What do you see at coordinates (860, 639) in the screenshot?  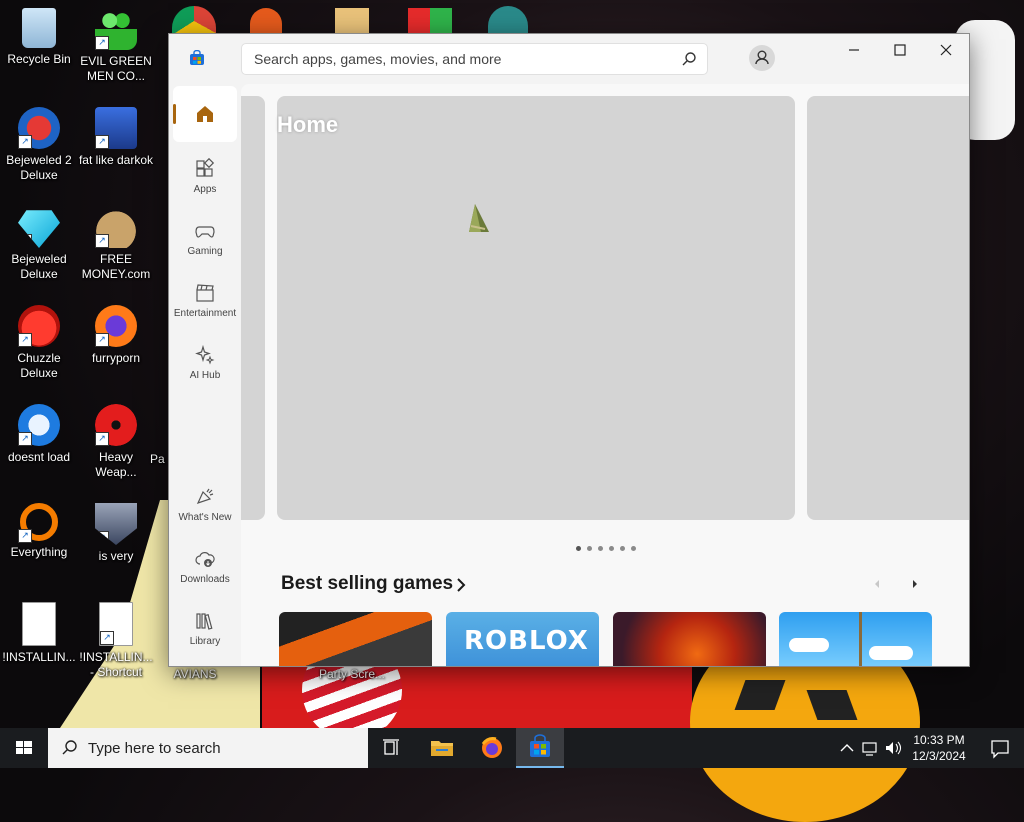 I see `rope-shape` at bounding box center [860, 639].